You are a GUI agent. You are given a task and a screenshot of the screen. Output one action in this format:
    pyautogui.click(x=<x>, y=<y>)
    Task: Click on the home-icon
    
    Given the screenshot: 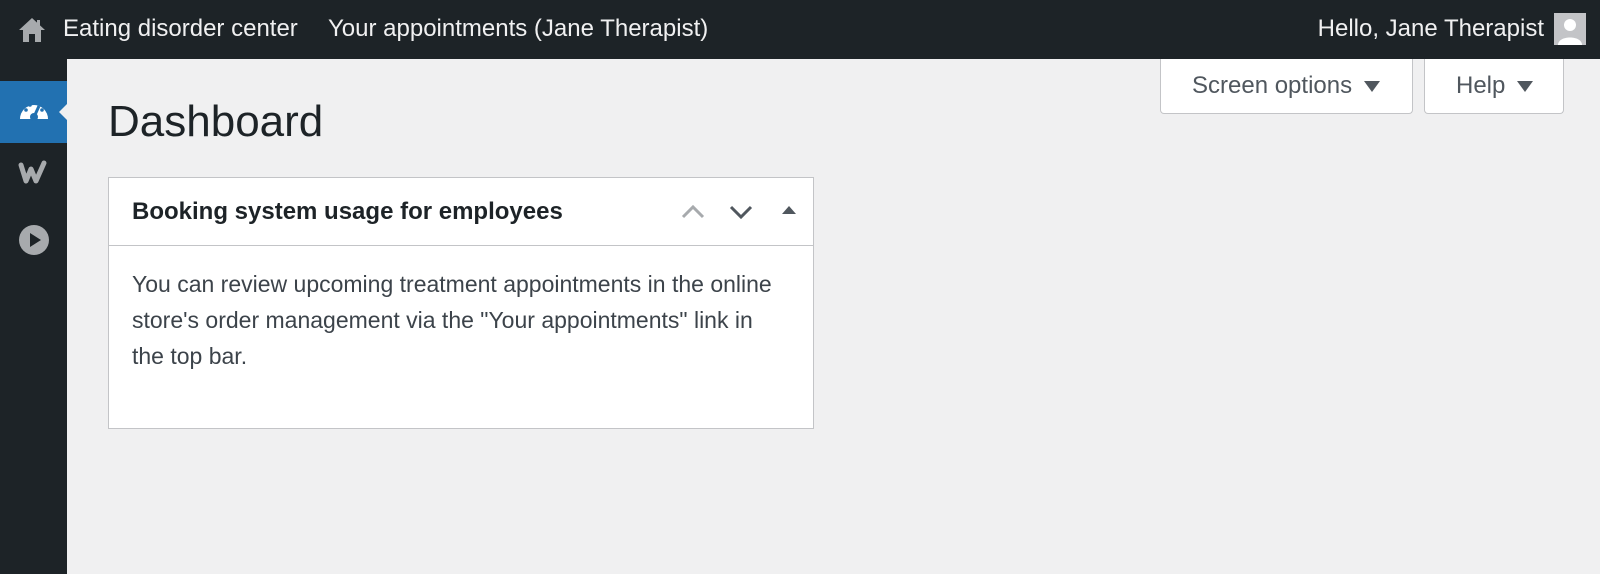 What is the action you would take?
    pyautogui.click(x=32, y=30)
    